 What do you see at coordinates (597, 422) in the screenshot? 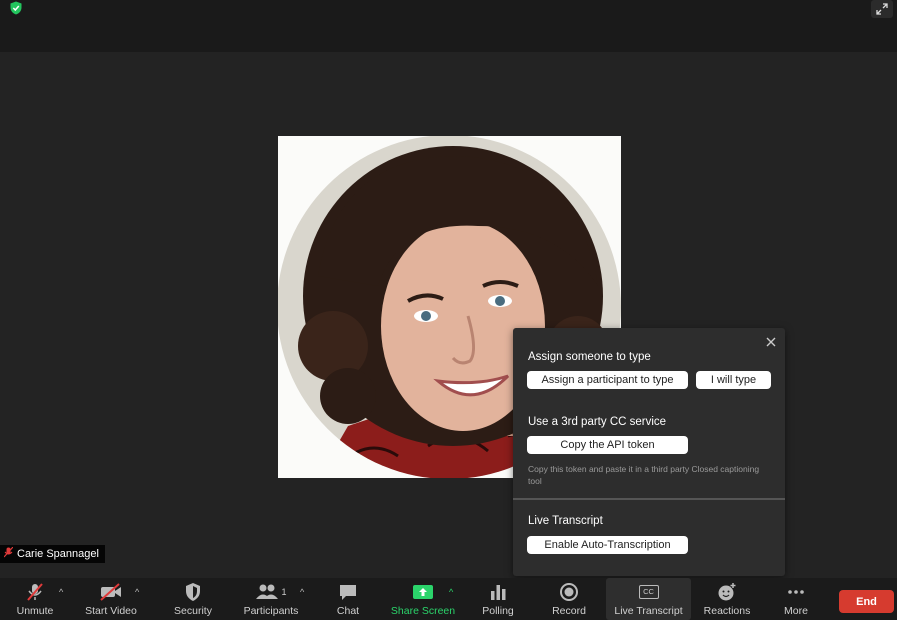
I see `third-party-section-title: Use a 3rd party CC service` at bounding box center [597, 422].